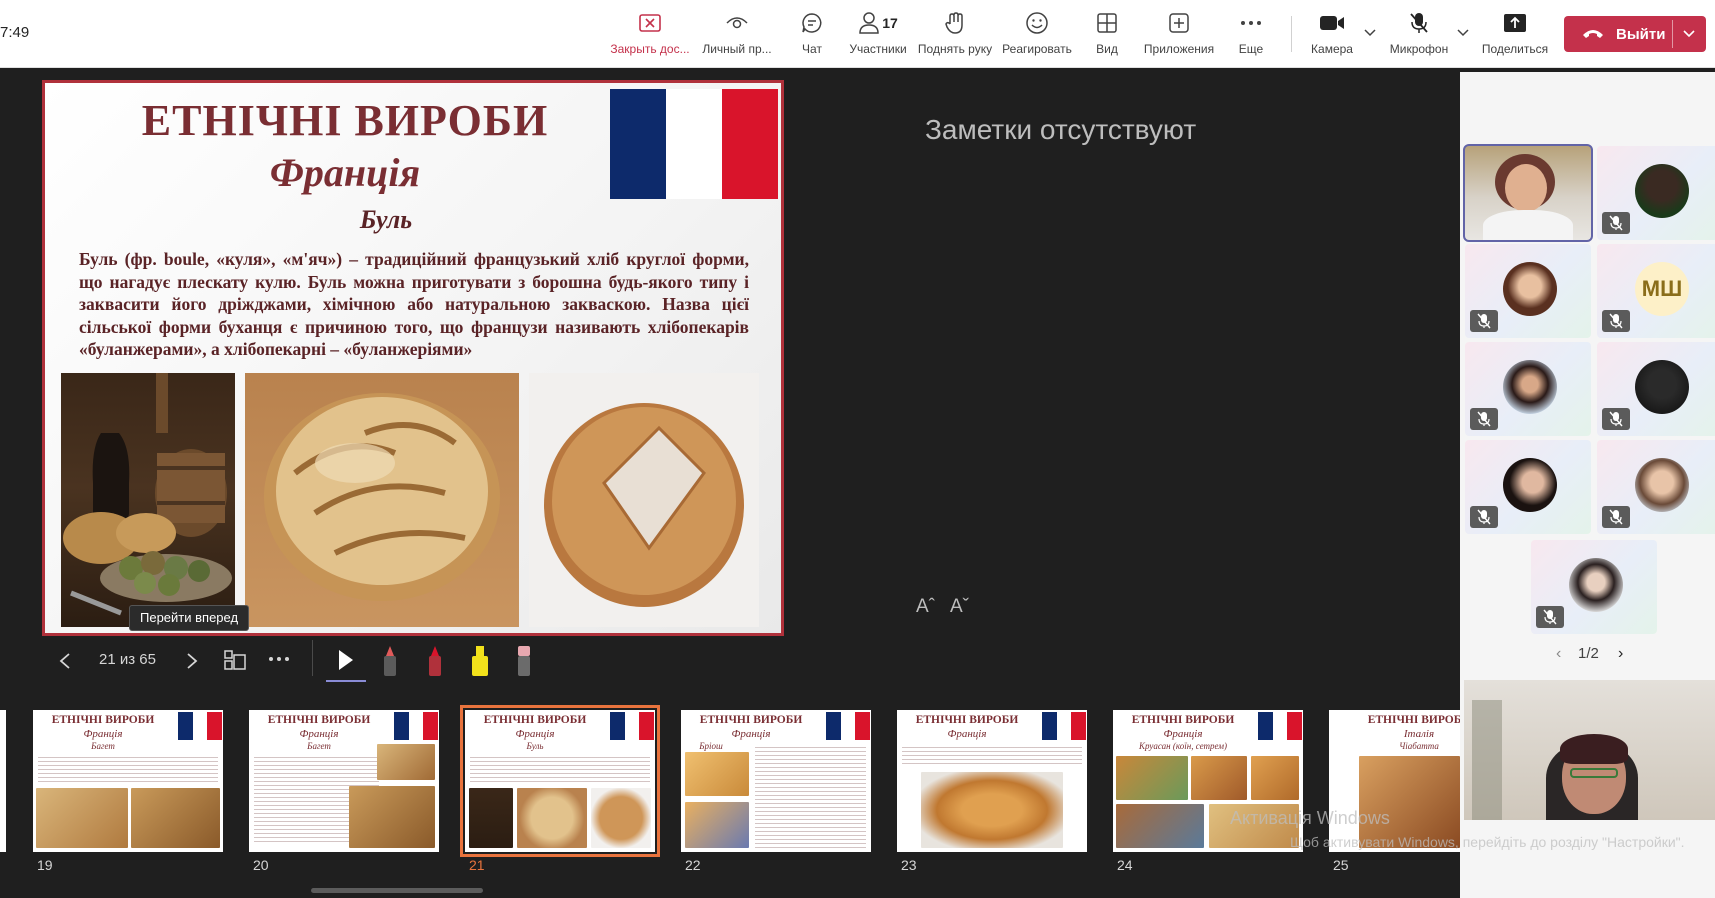 This screenshot has width=1715, height=898. I want to click on all-slides-grid-icon, so click(235, 660).